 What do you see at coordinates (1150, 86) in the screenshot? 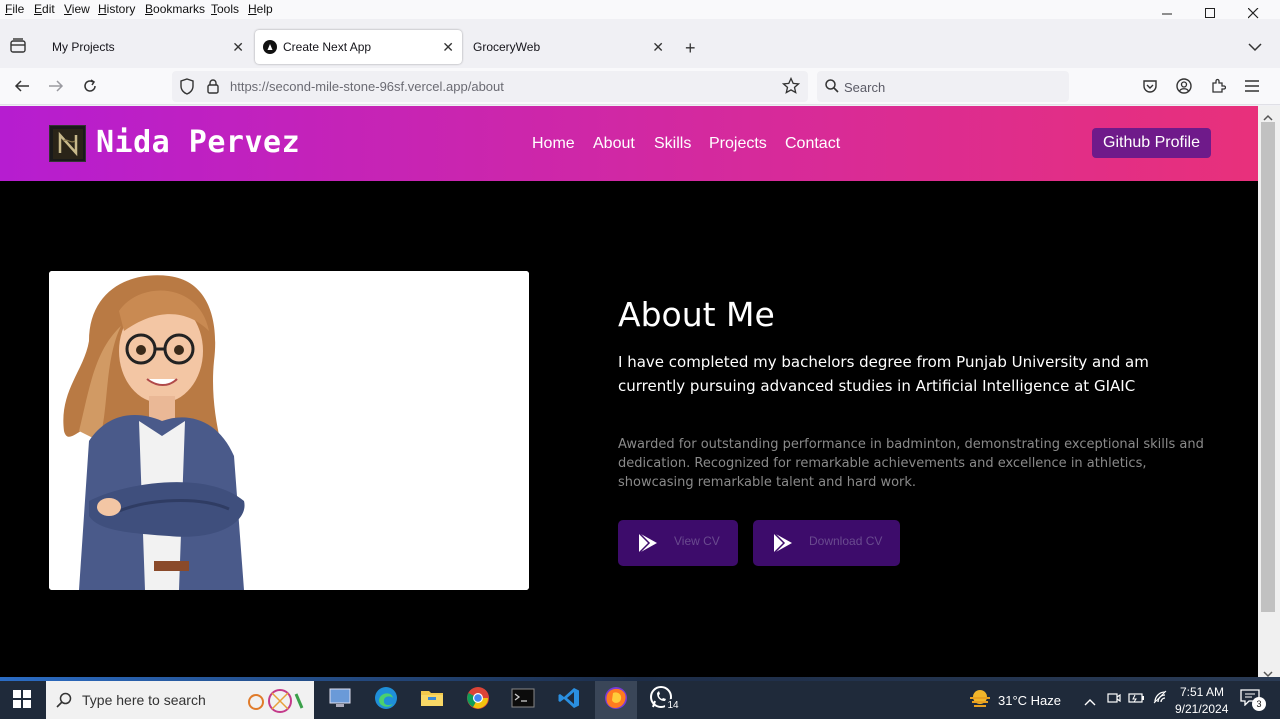
I see `pocket-icon` at bounding box center [1150, 86].